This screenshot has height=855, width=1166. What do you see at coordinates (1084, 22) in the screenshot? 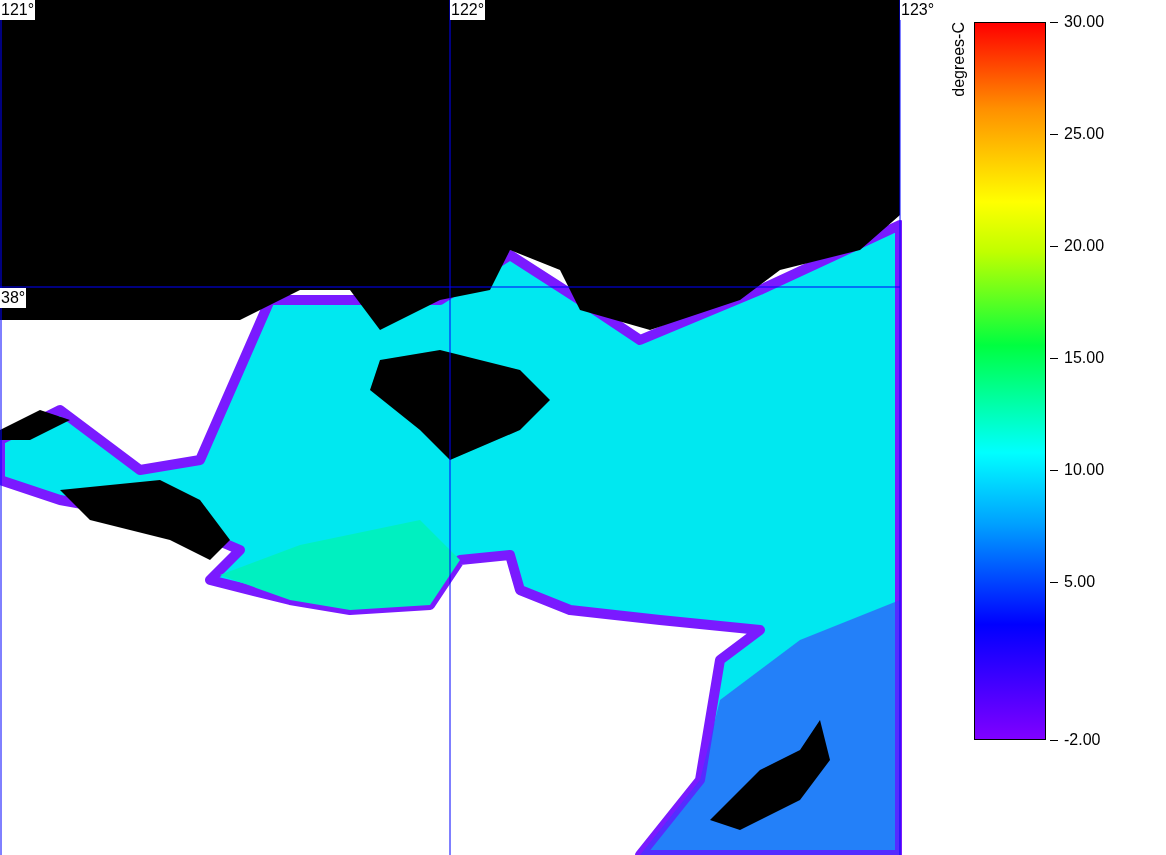
I see `colorbar-tick-label: 30.00` at bounding box center [1084, 22].